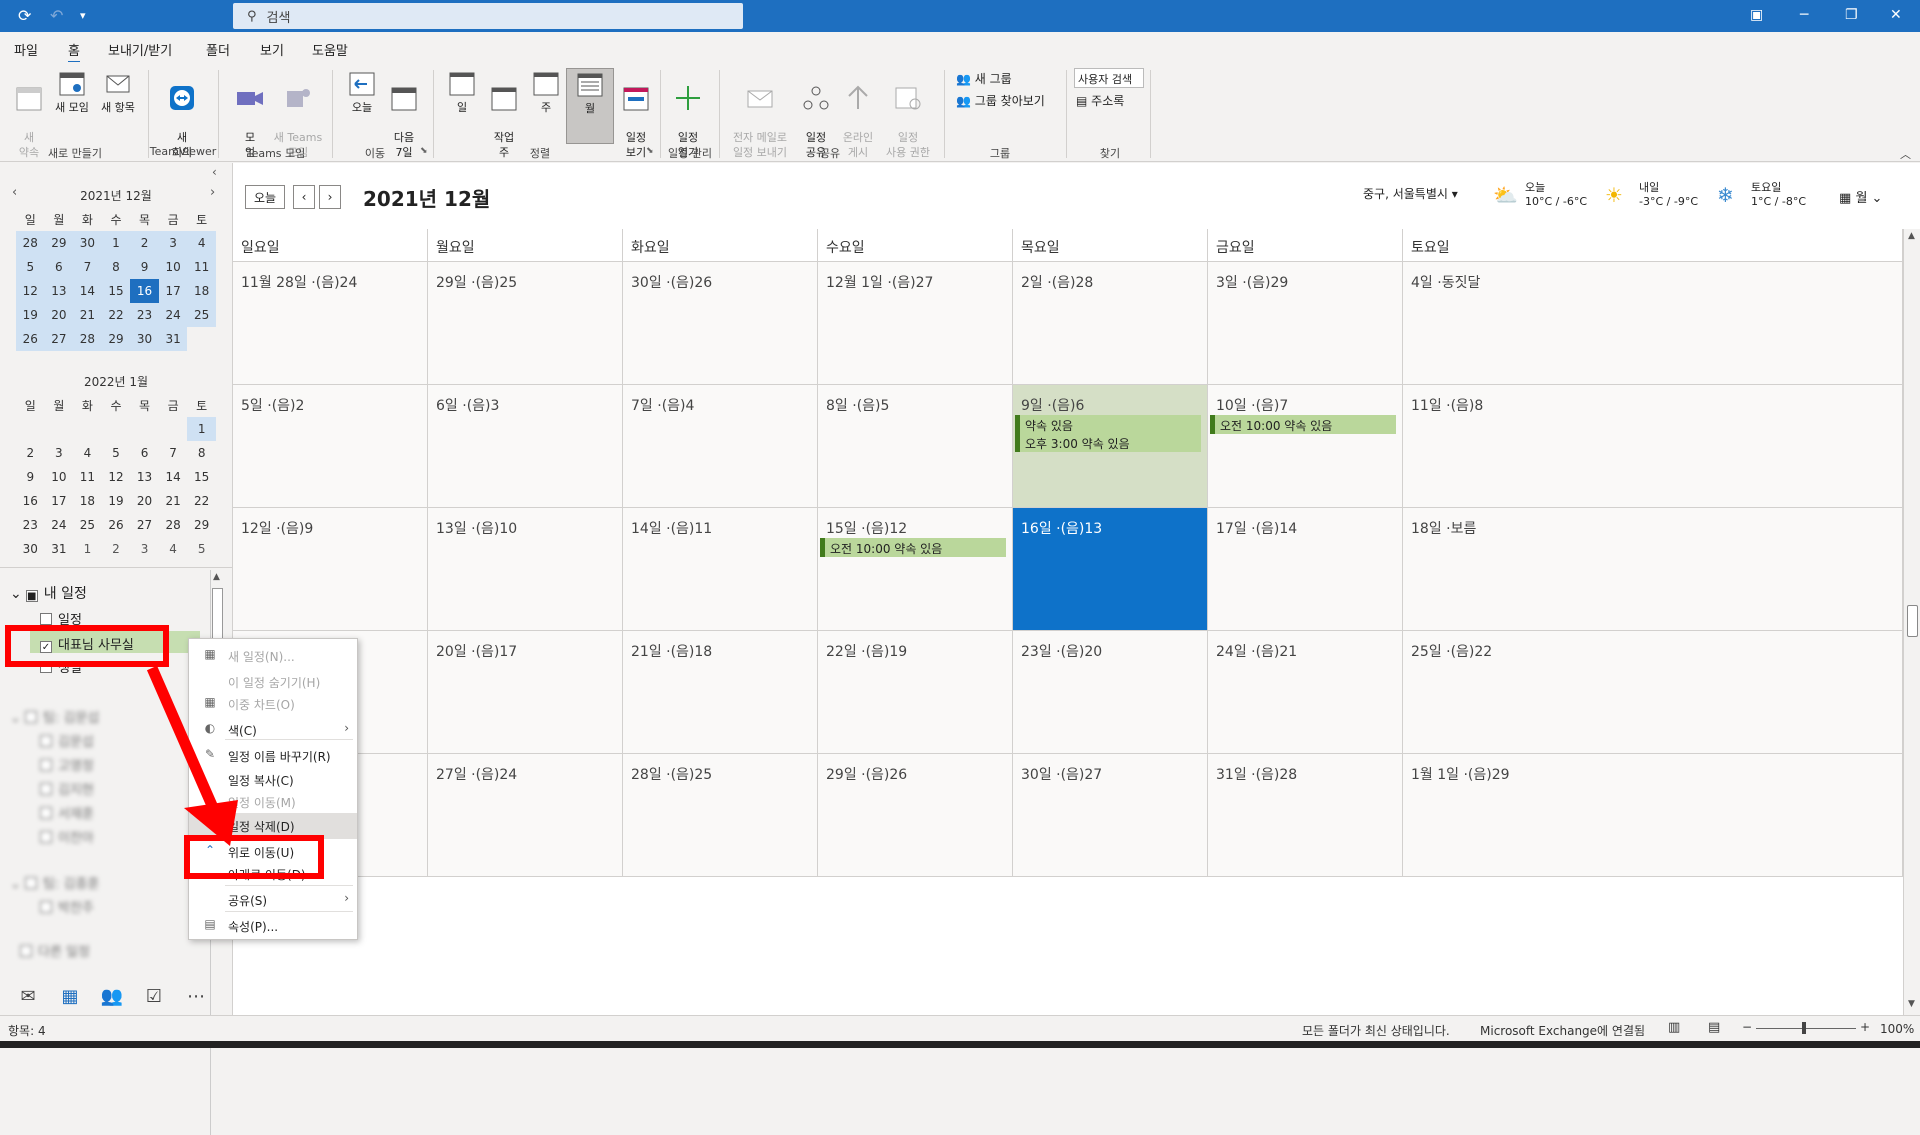 This screenshot has height=1135, width=1920. I want to click on collapse-ribbon-icon: ︿, so click(1905, 154).